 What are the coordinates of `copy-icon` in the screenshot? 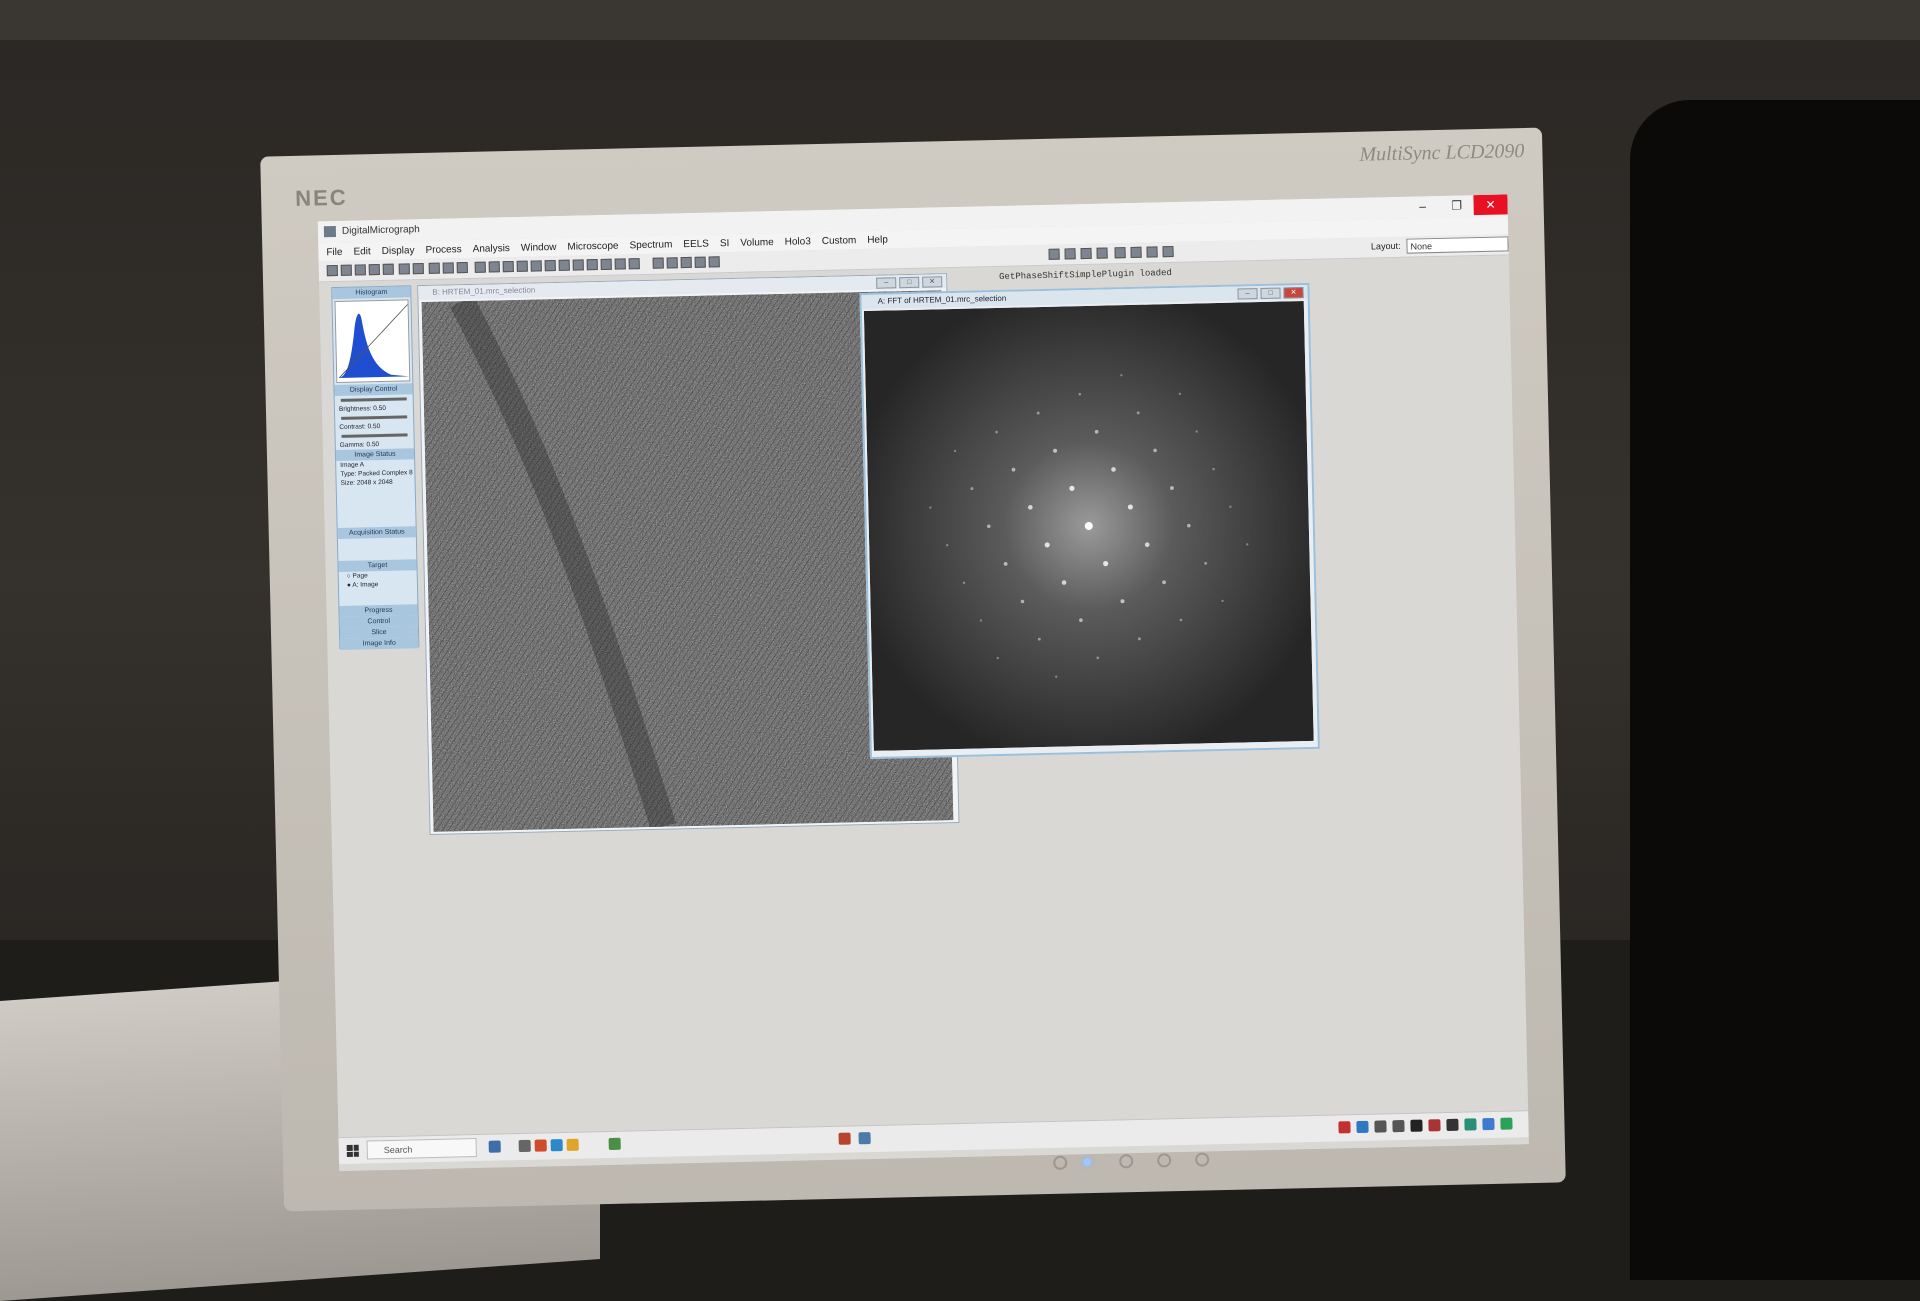 It's located at (434, 268).